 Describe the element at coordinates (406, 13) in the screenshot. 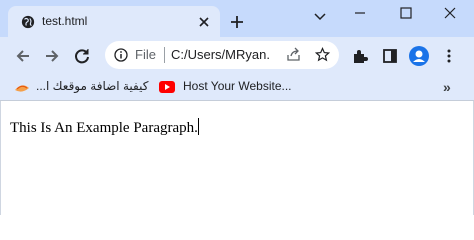

I see `maximize-icon` at that location.